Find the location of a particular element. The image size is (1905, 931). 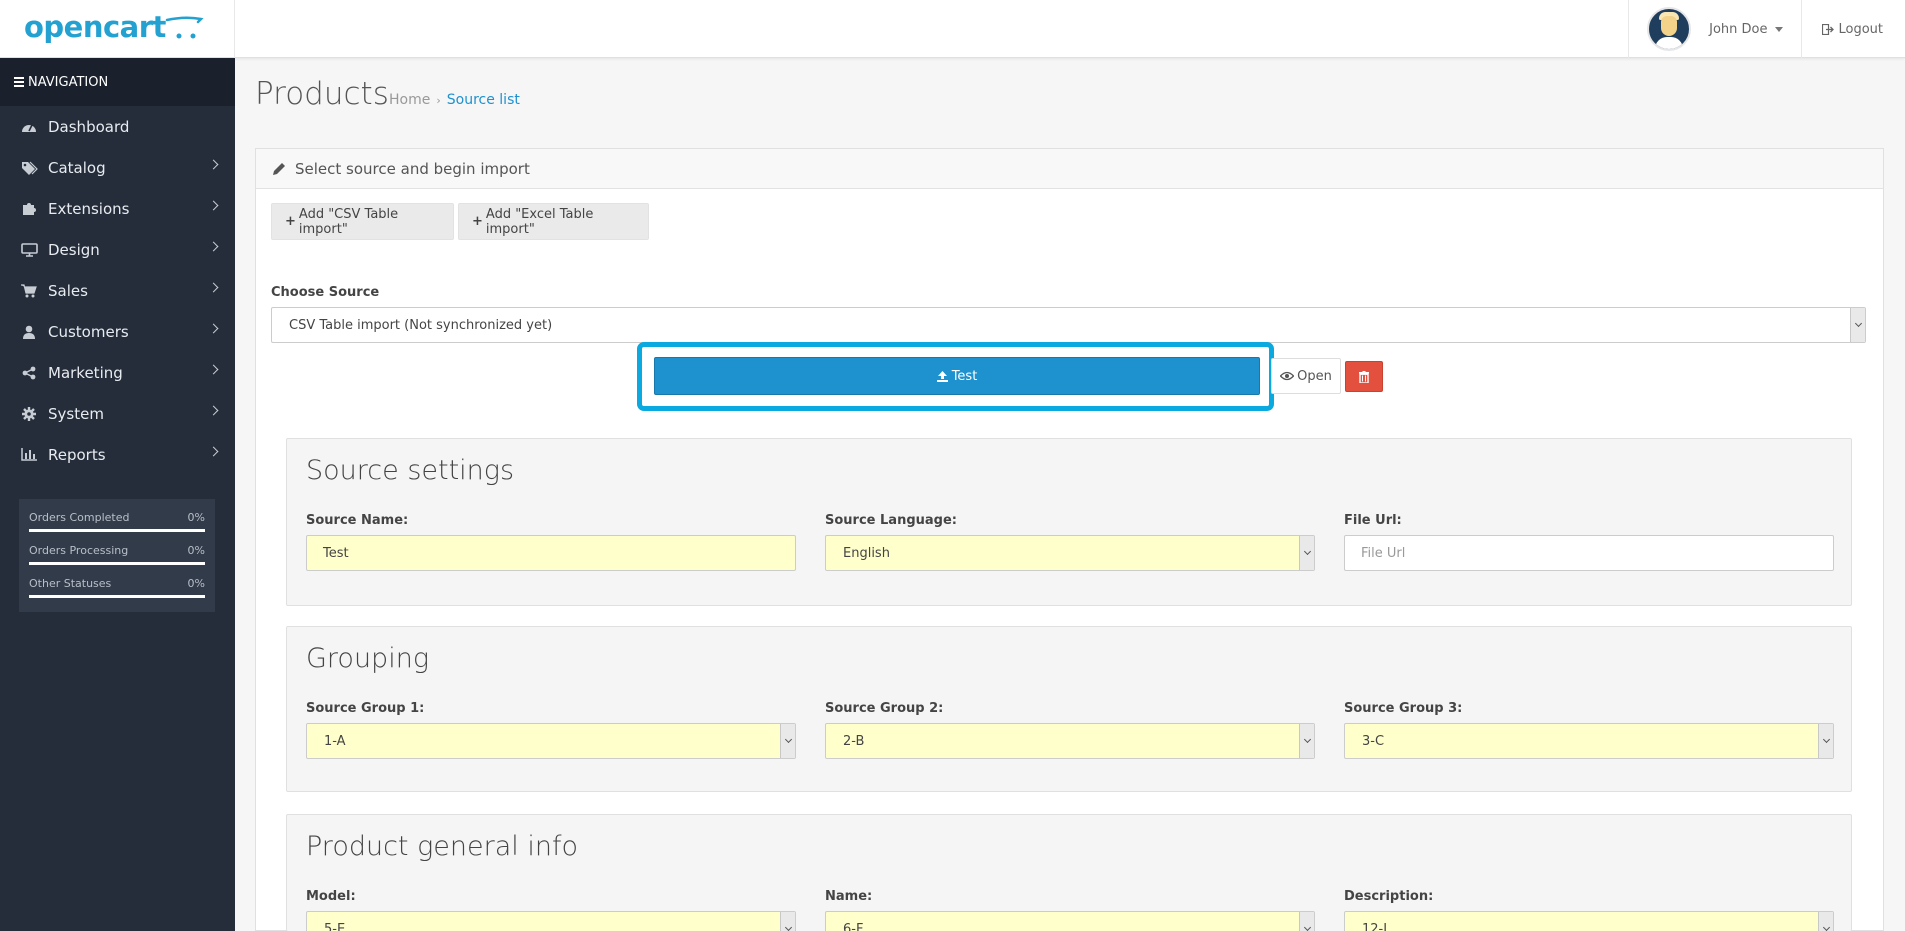

sidebar-item-marketing: Marketing is located at coordinates (117, 372).